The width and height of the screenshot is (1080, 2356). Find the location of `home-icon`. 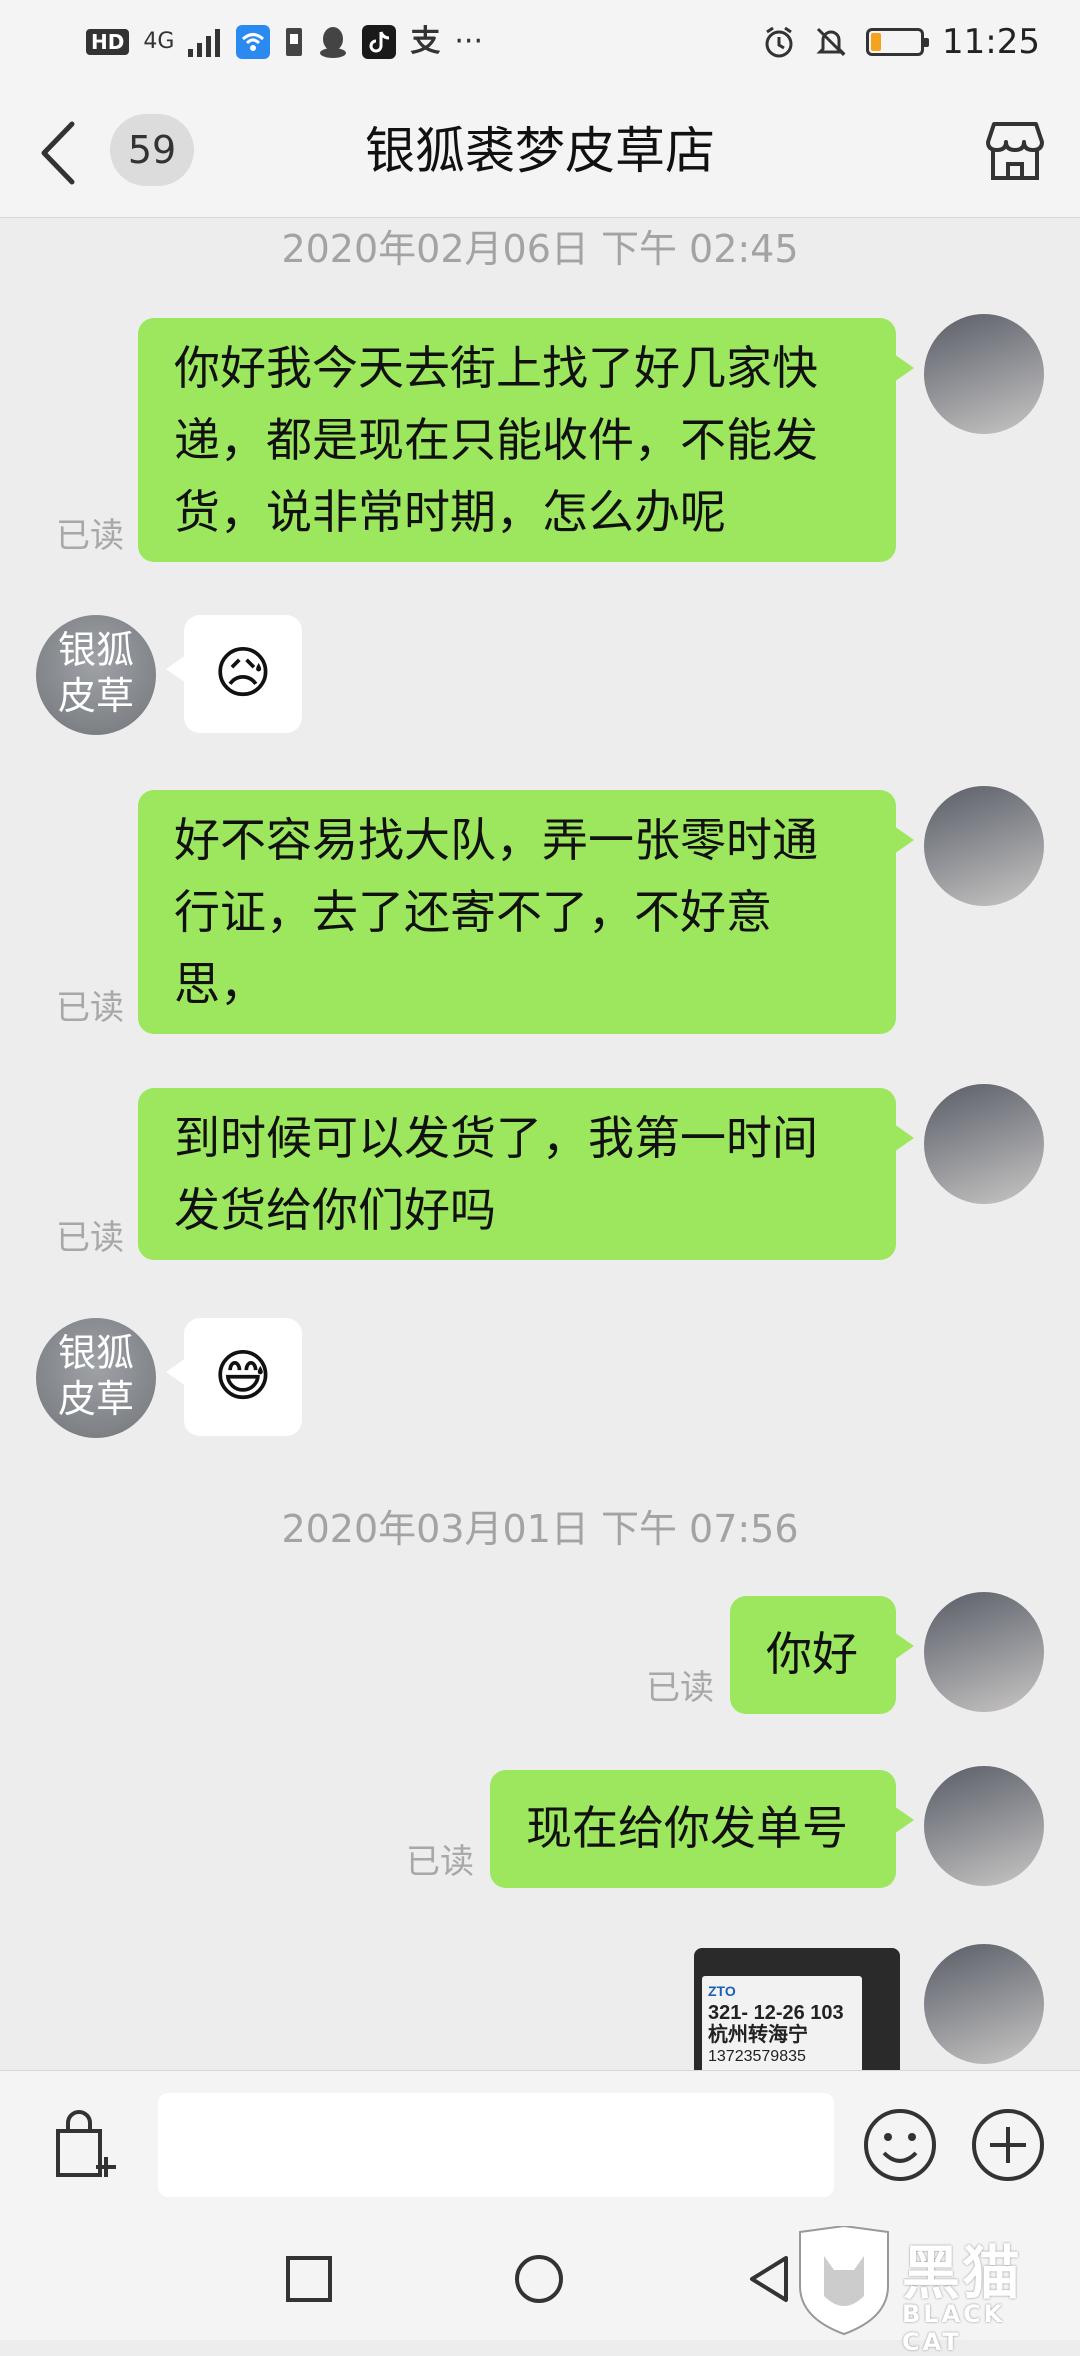

home-icon is located at coordinates (539, 2279).